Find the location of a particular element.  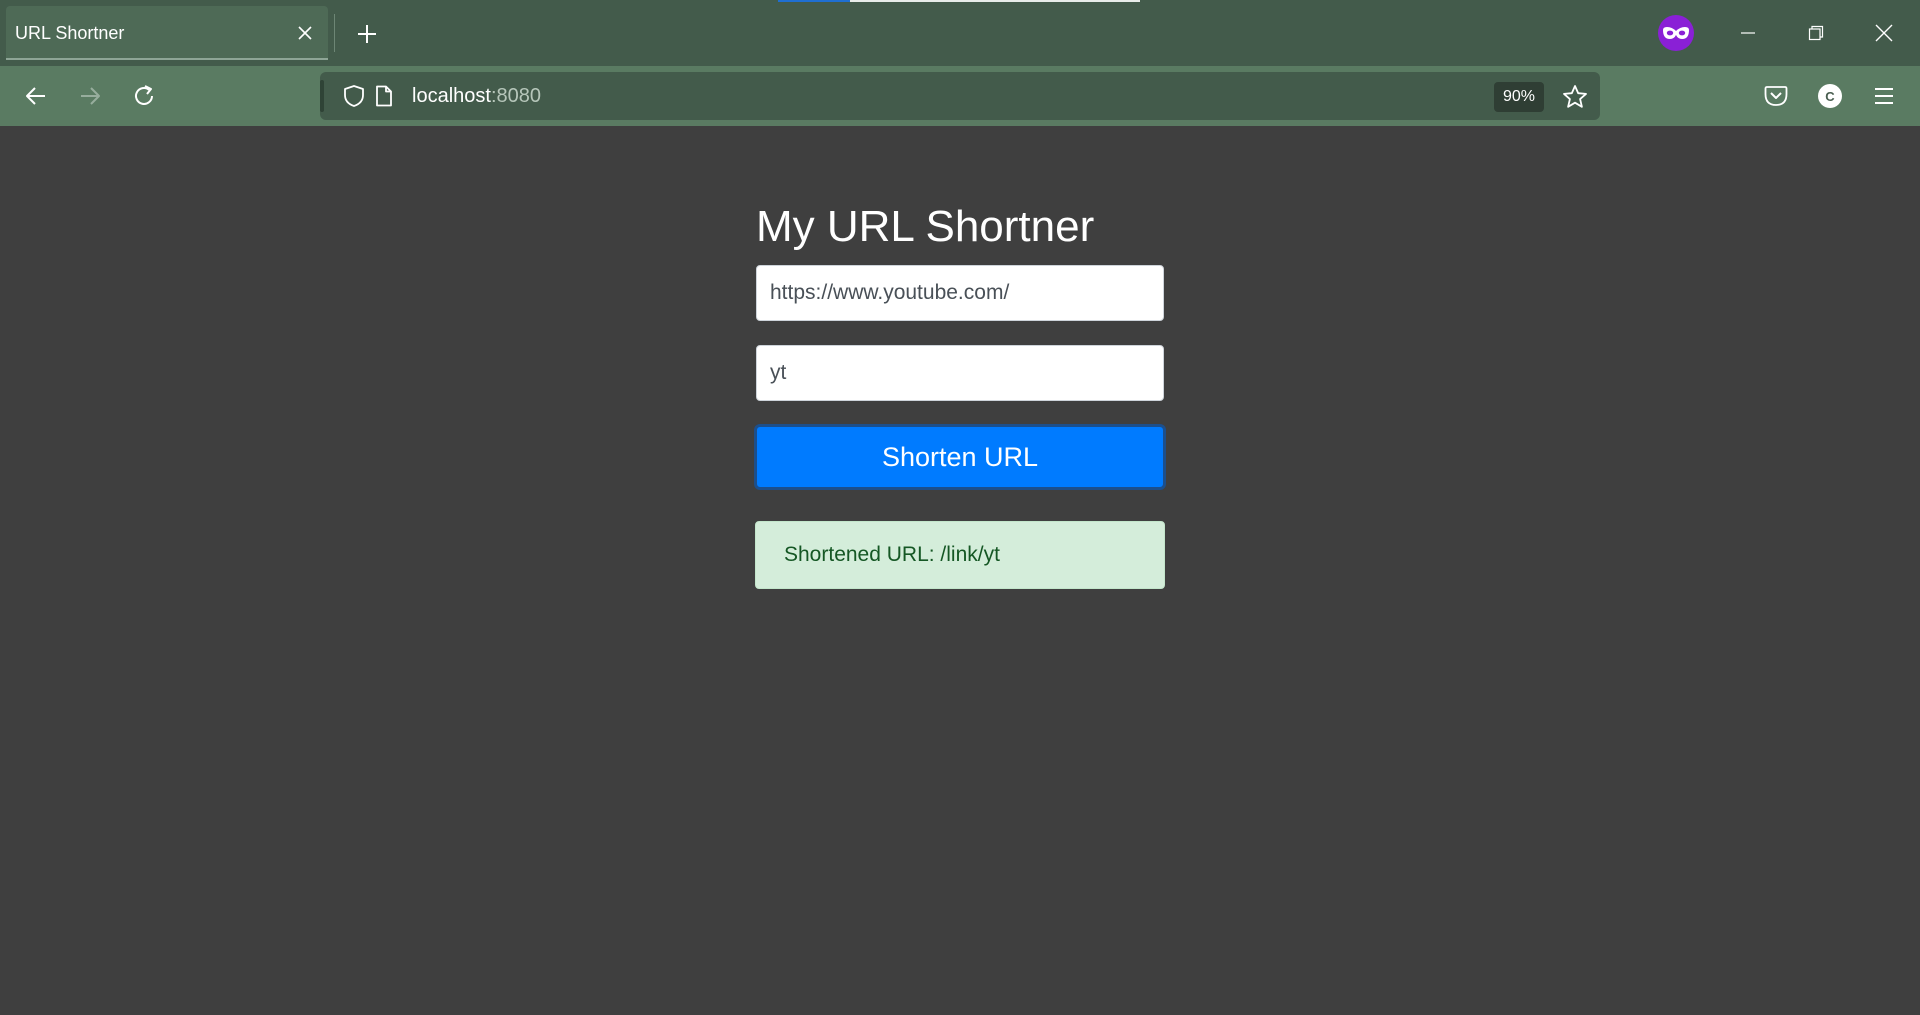

navigation-toolbar: localhost:8080 90% C is located at coordinates (960, 96).